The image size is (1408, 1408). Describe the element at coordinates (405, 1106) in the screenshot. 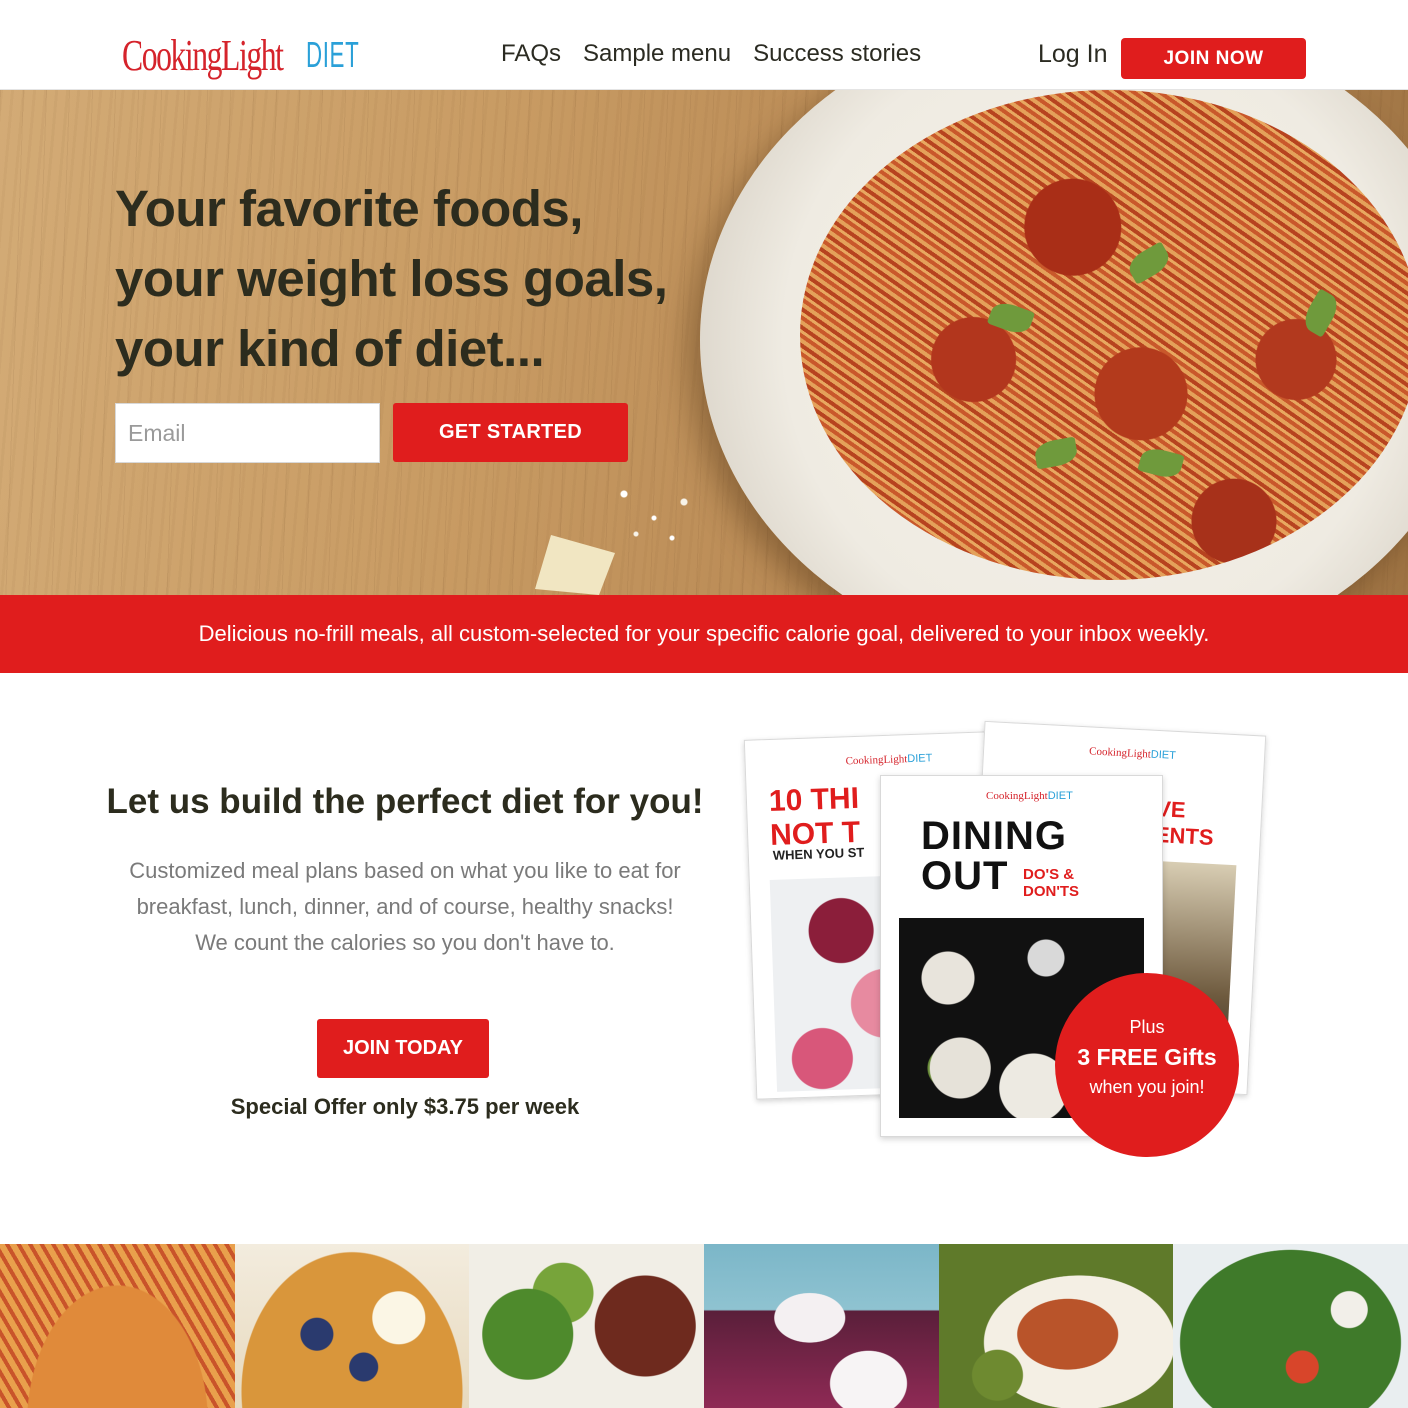

I see `special-offer-text: Special Offer only $3.75 per week` at that location.